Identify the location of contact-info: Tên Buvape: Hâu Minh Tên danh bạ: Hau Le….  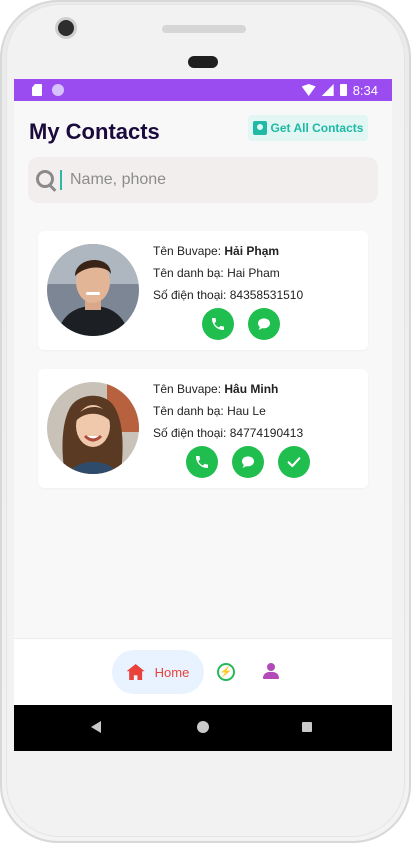
(228, 411).